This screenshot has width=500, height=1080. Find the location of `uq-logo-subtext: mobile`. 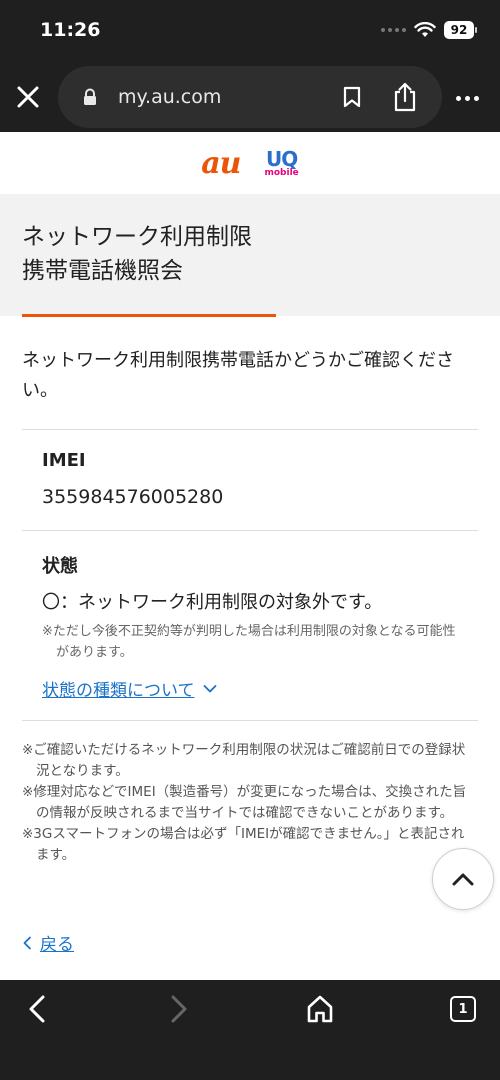

uq-logo-subtext: mobile is located at coordinates (281, 172).